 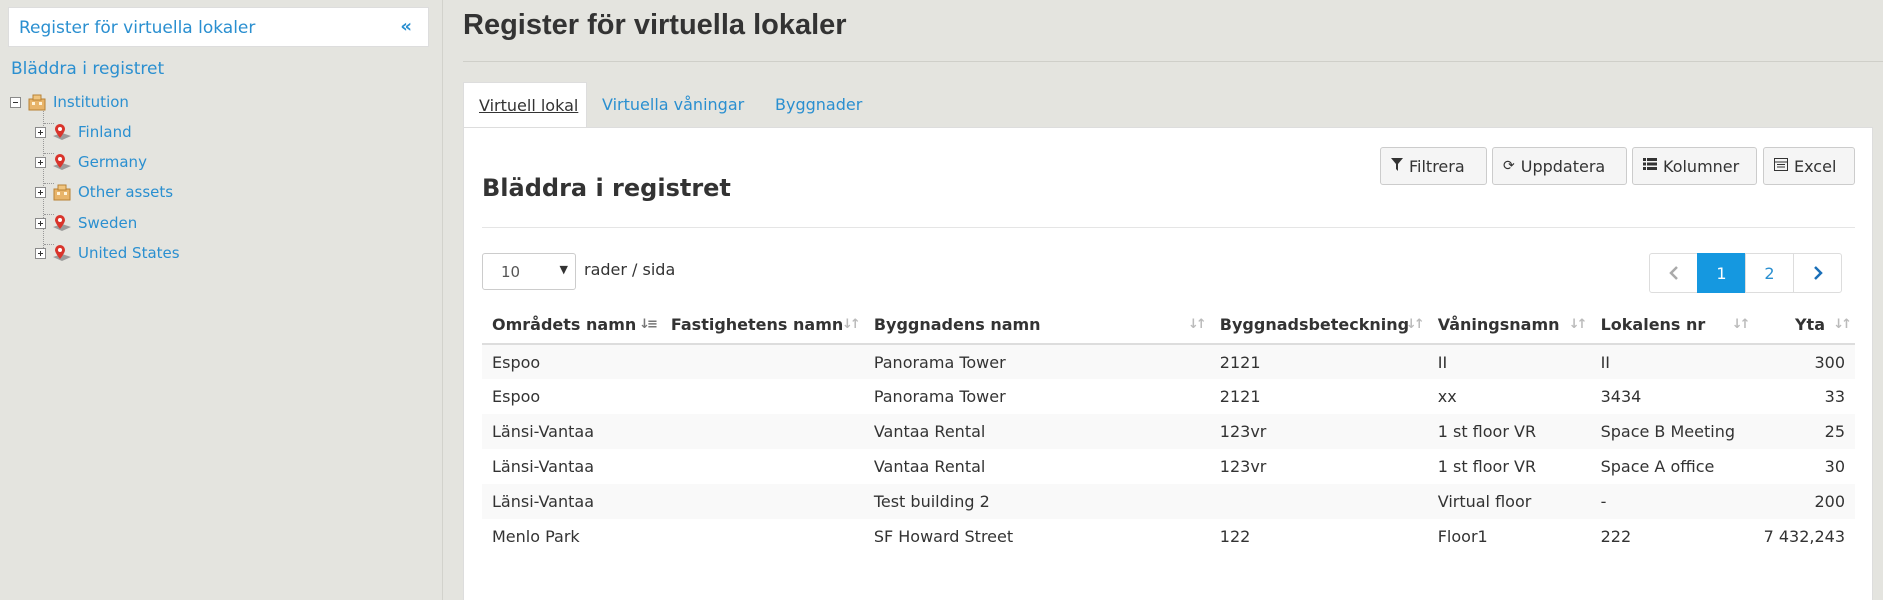 What do you see at coordinates (1036, 501) in the screenshot?
I see `table-cell: Test building 2` at bounding box center [1036, 501].